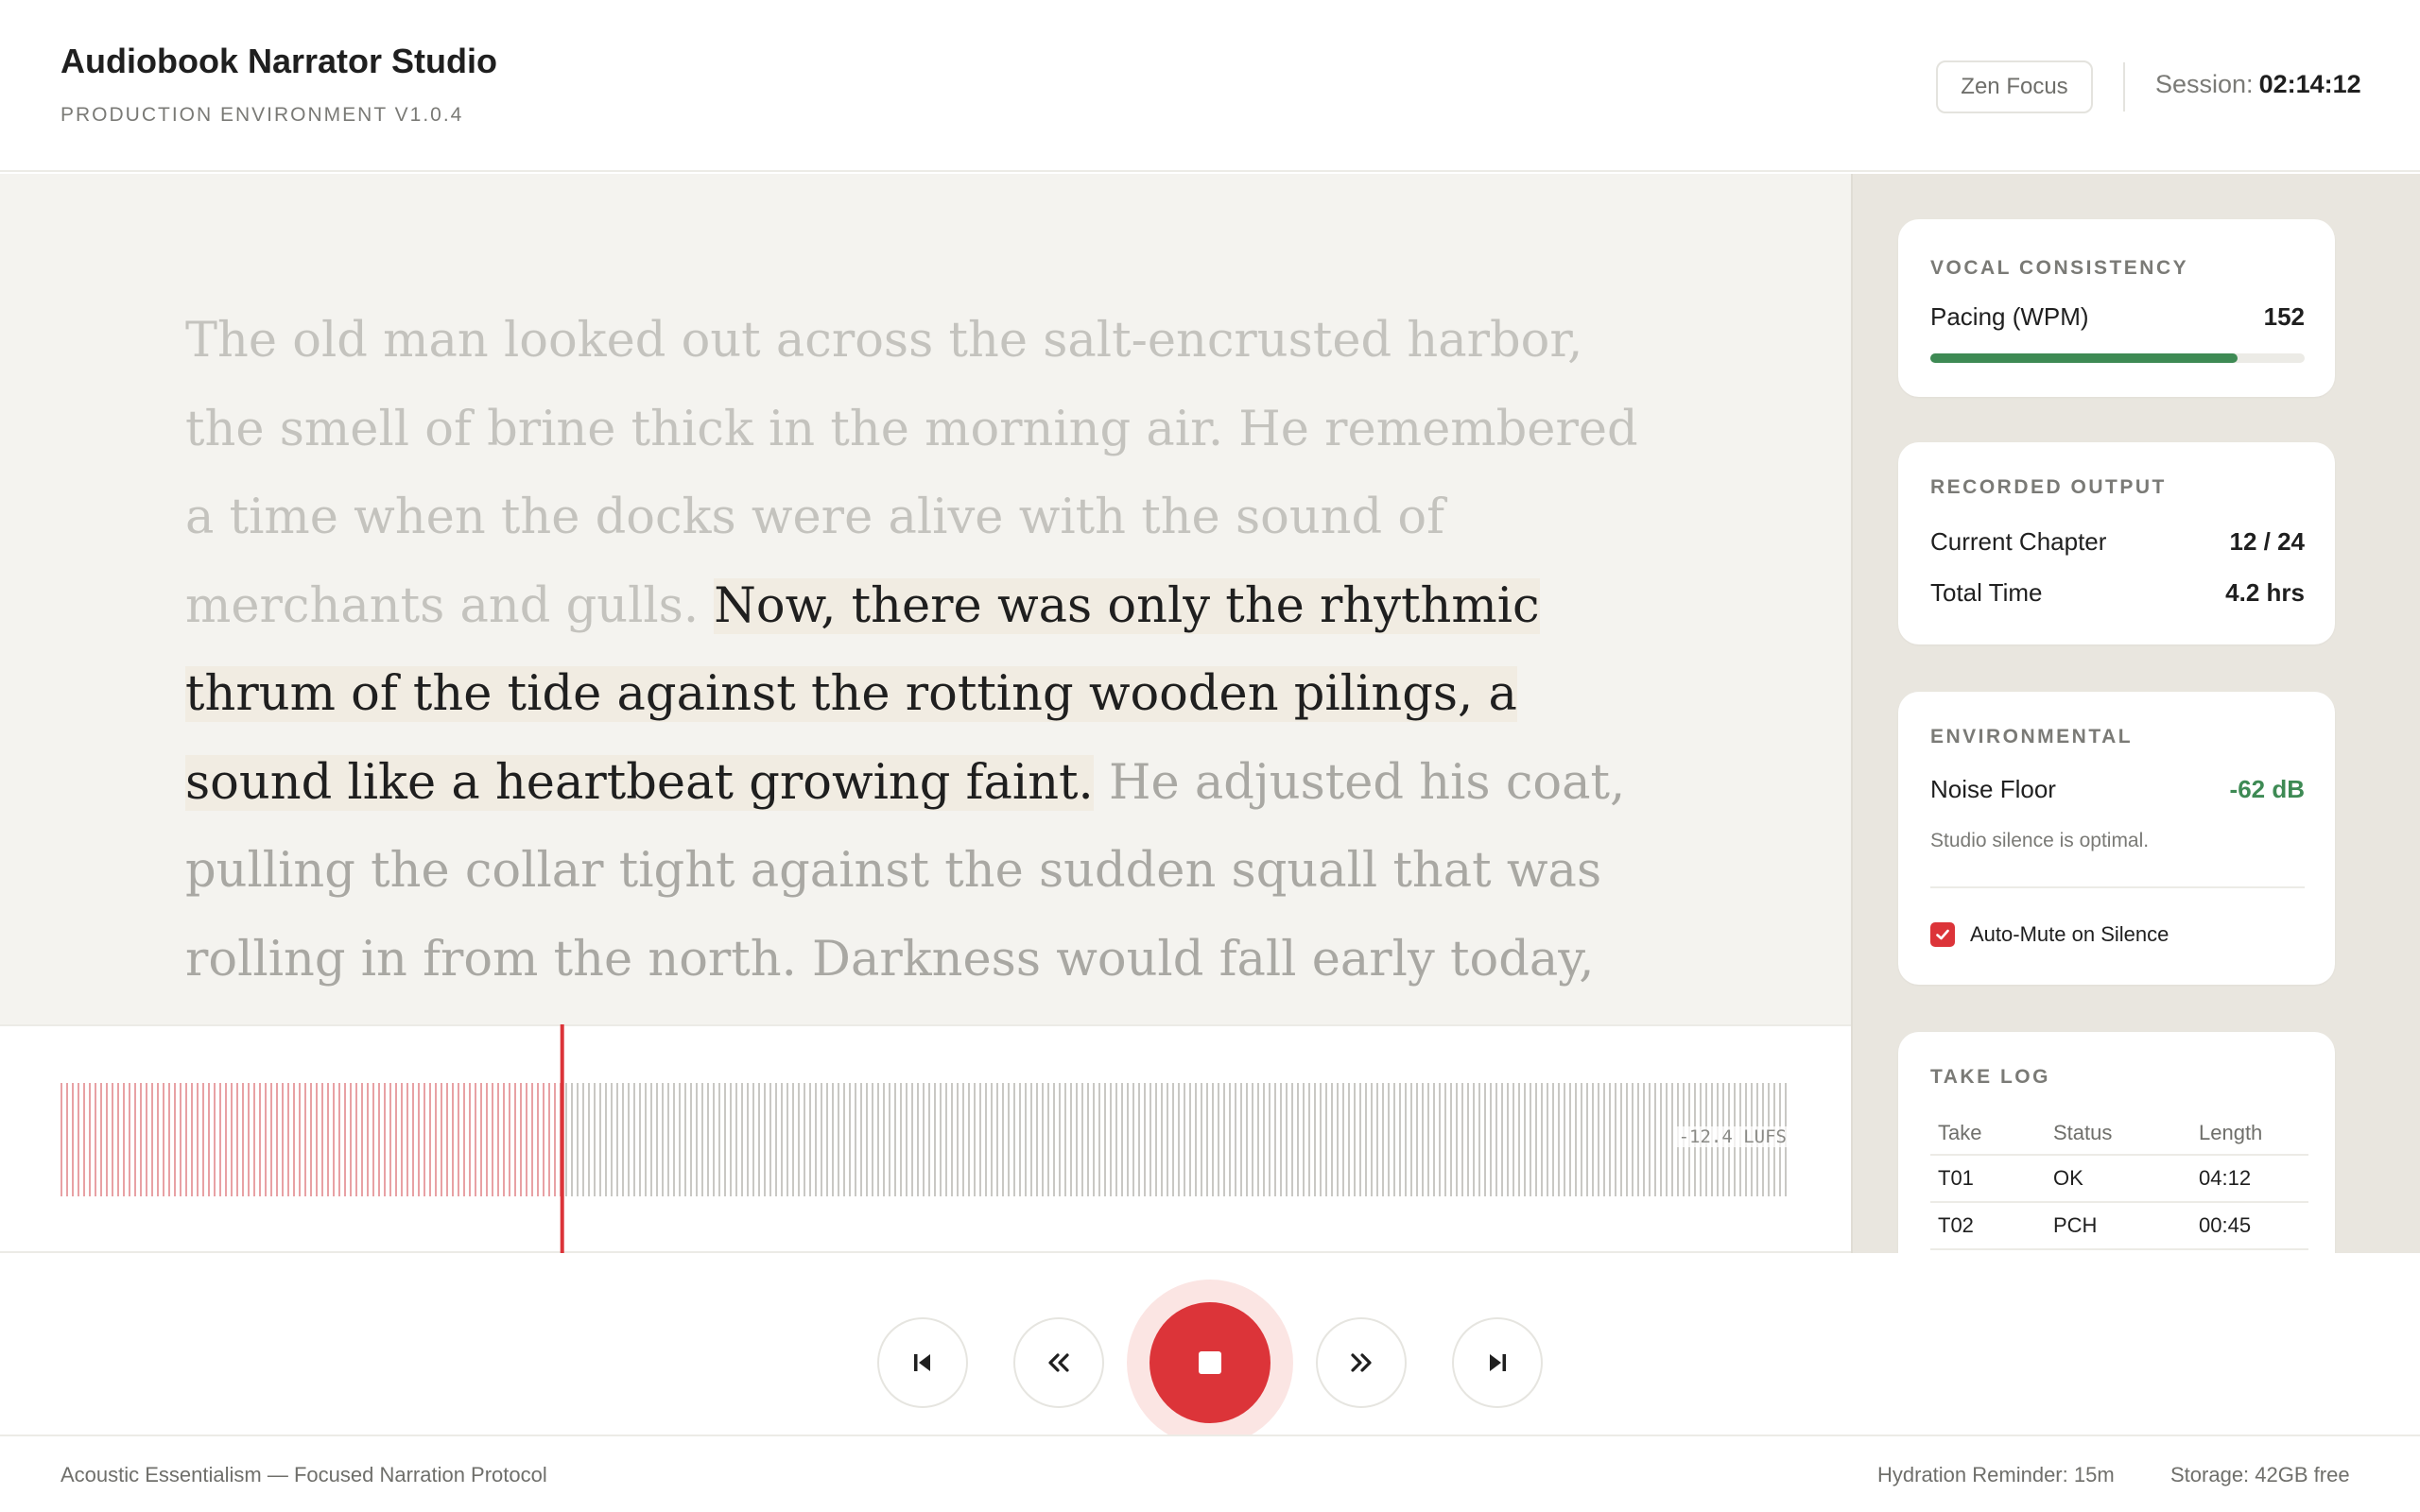 The width and height of the screenshot is (2420, 1512). I want to click on header-divider, so click(2124, 87).